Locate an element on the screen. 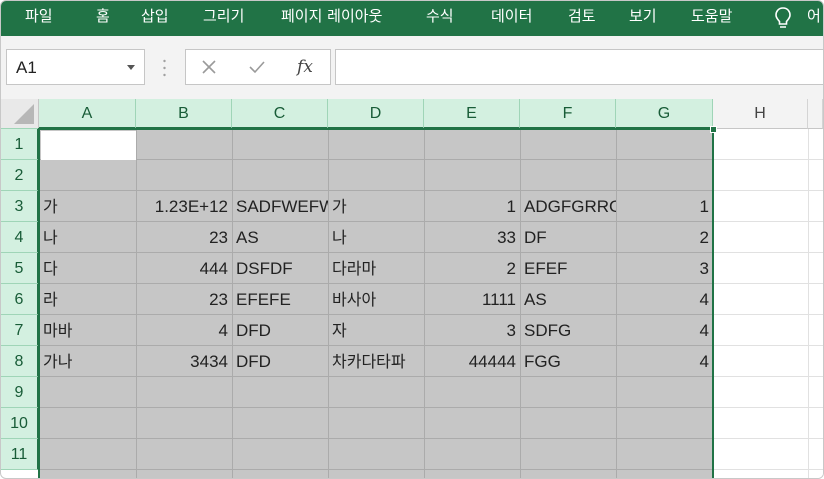 Image resolution: width=824 pixels, height=479 pixels. ribbon-menu: 파일 홈 삽입 그리기 페이지 레이아웃 수식 데이터 검토 보기 도움말 어 is located at coordinates (412, 18).